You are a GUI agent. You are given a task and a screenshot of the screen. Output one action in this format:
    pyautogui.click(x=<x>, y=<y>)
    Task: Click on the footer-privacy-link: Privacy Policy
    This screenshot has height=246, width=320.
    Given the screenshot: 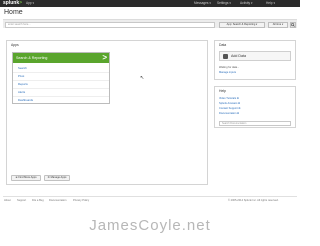 What is the action you would take?
    pyautogui.click(x=81, y=200)
    